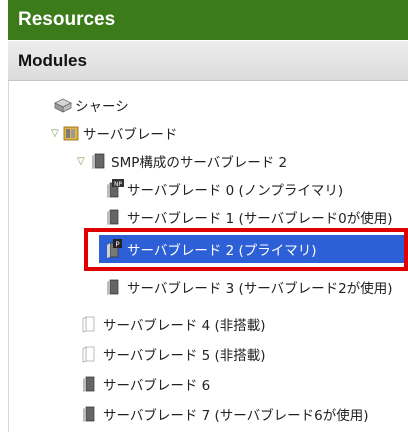 This screenshot has height=432, width=408. What do you see at coordinates (235, 191) in the screenshot?
I see `tree-label-blade-0: サーバブレード 0 (ノンプライマリ)` at bounding box center [235, 191].